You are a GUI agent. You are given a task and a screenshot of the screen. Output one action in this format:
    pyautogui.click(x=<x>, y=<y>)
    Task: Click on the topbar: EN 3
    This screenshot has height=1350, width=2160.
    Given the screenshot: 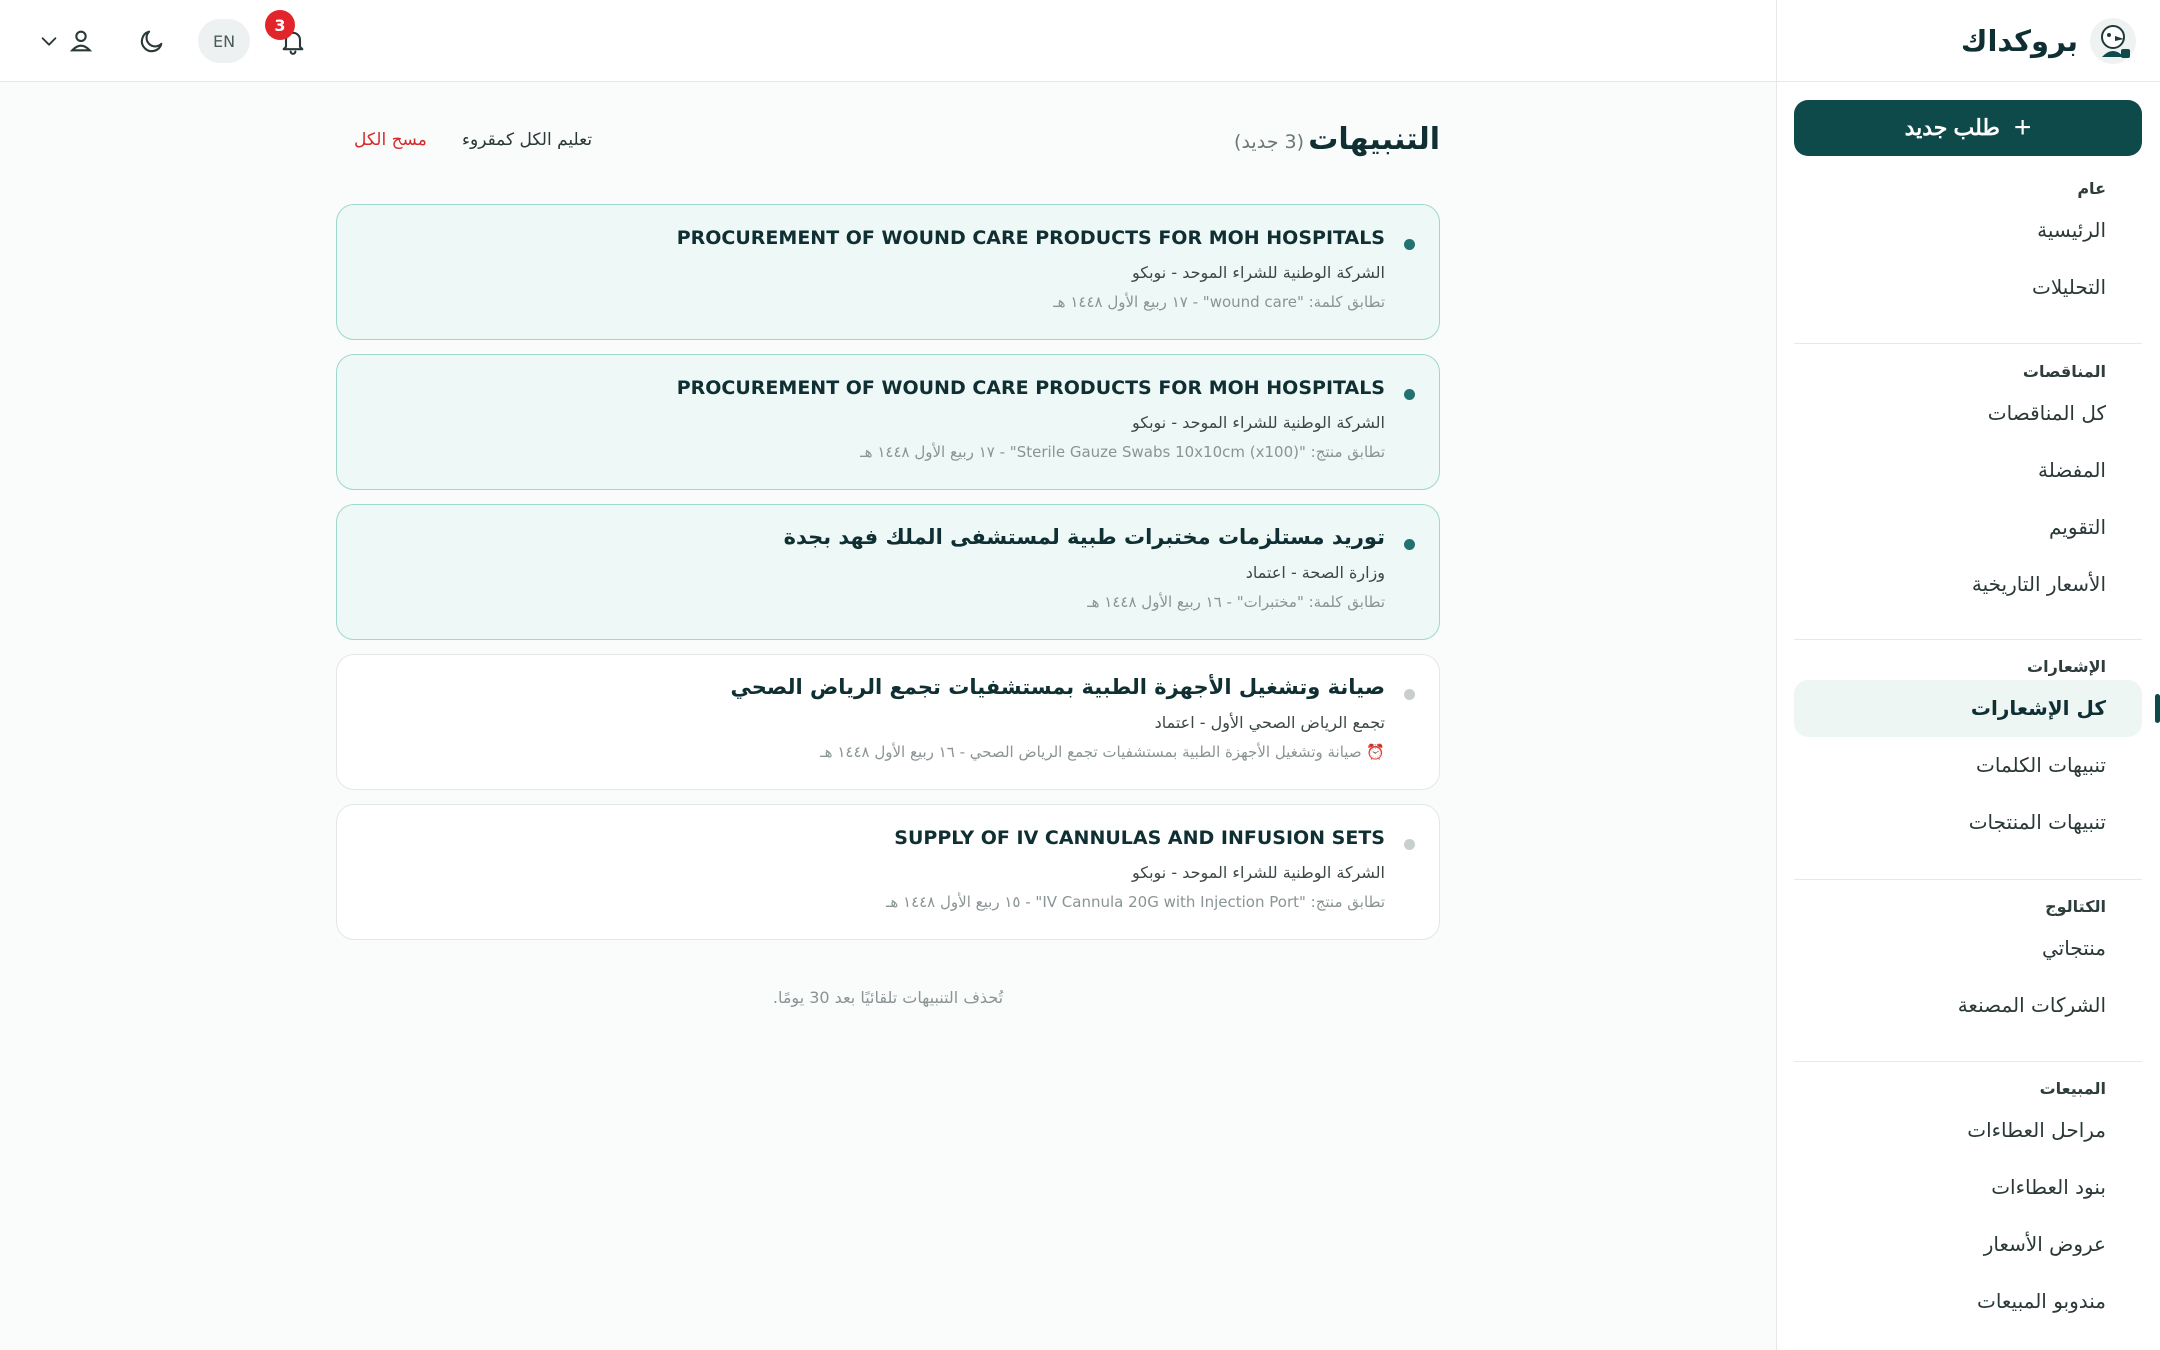 What is the action you would take?
    pyautogui.click(x=888, y=41)
    